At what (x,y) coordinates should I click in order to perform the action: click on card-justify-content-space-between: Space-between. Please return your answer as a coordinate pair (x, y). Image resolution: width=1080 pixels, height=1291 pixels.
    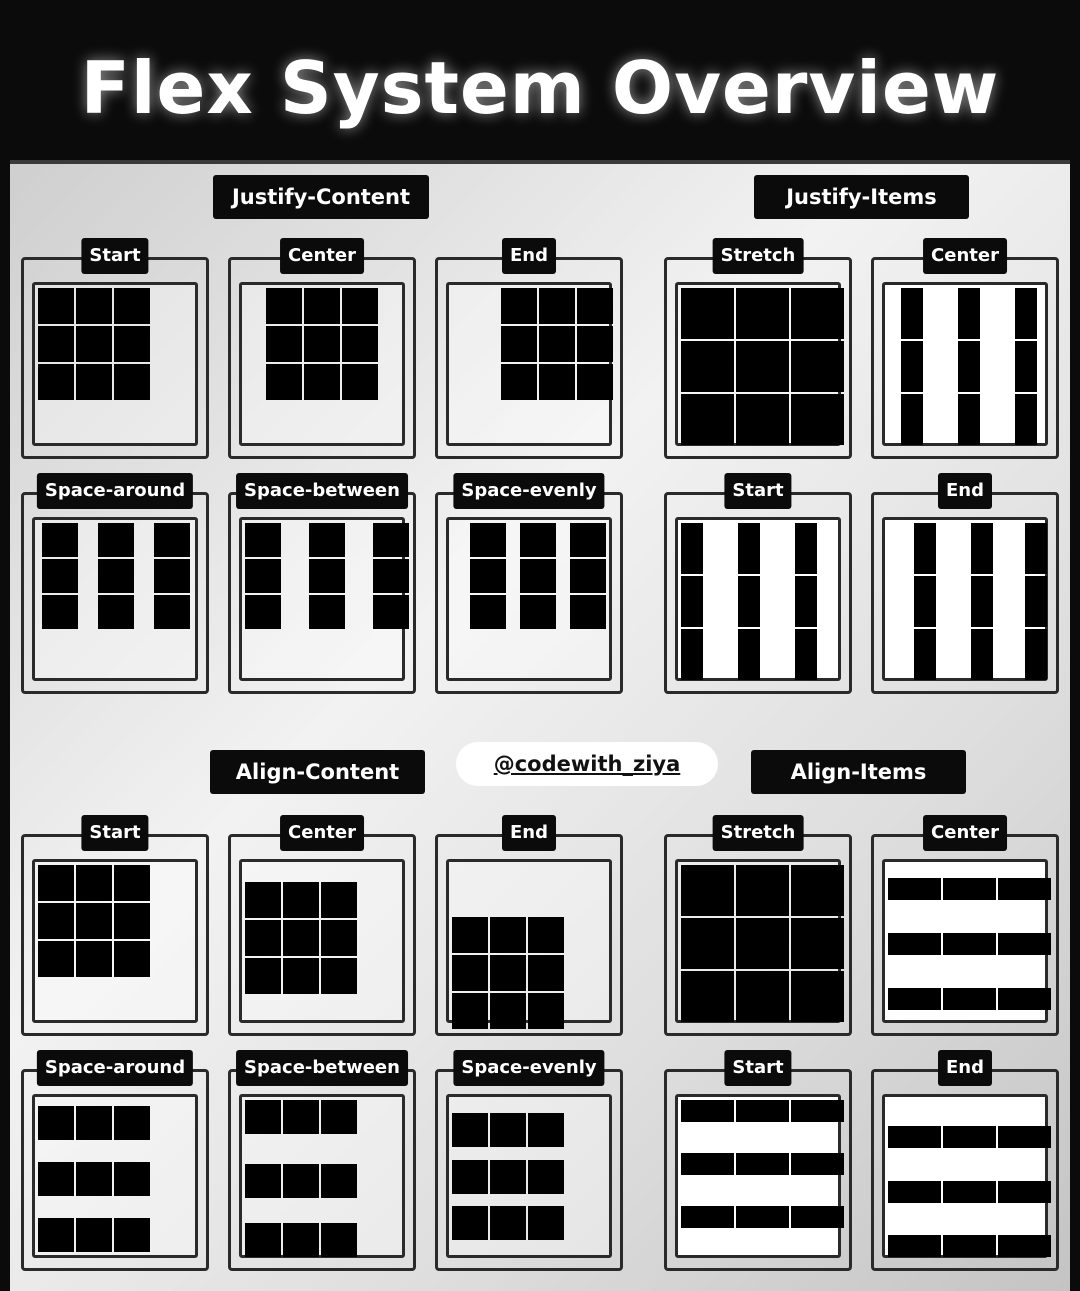
    Looking at the image, I should click on (322, 583).